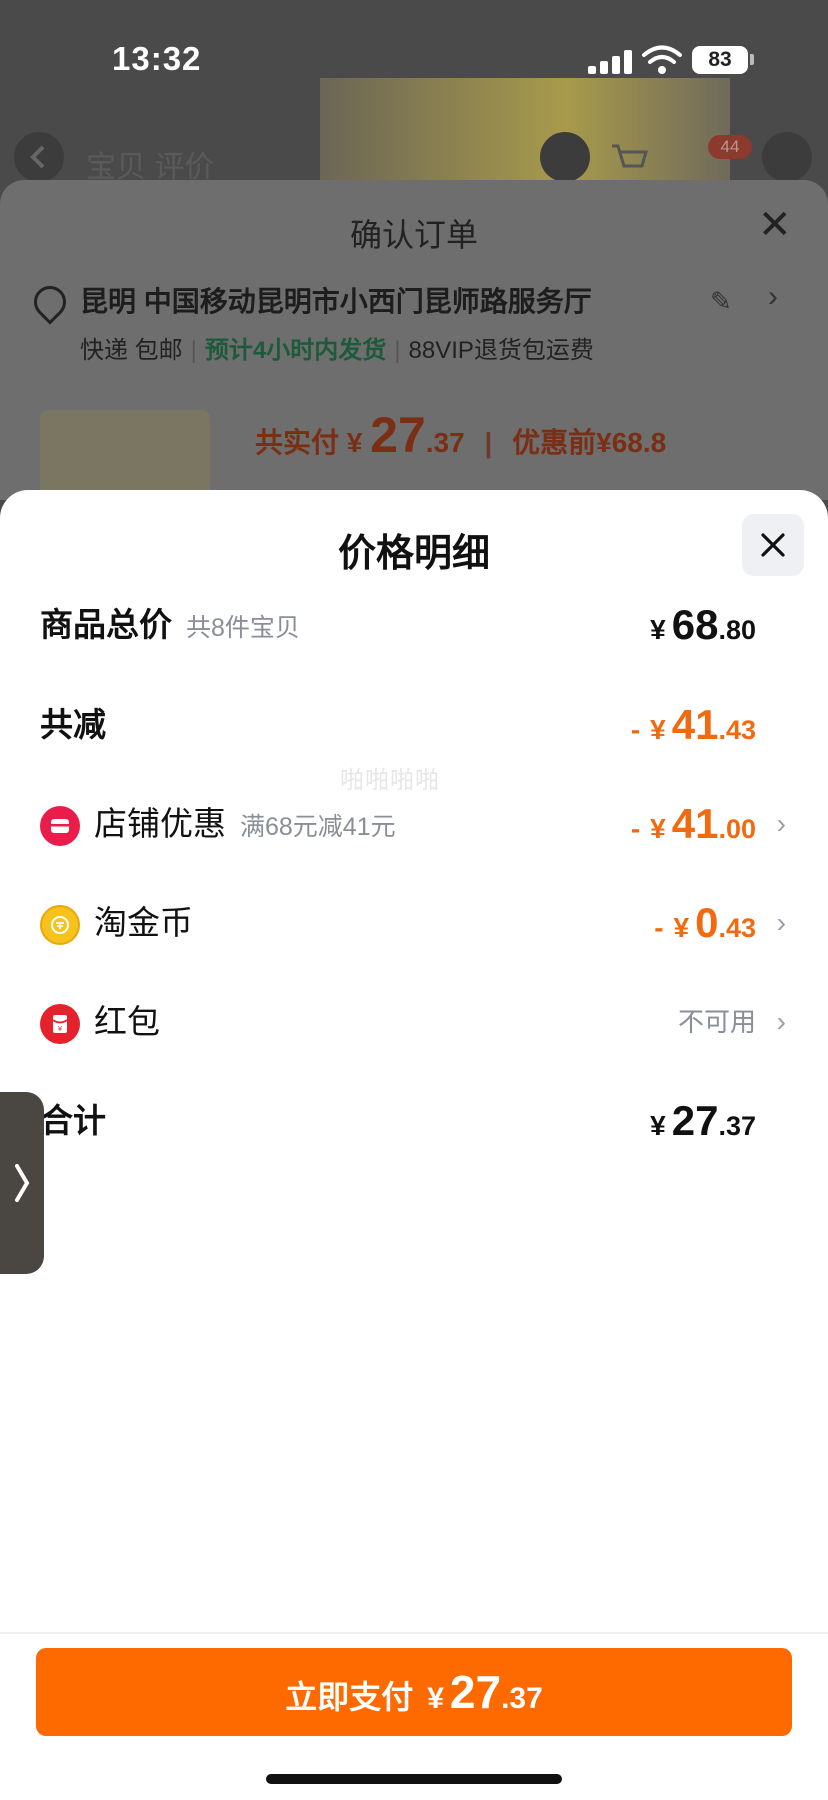  I want to click on battery-tip, so click(752, 59).